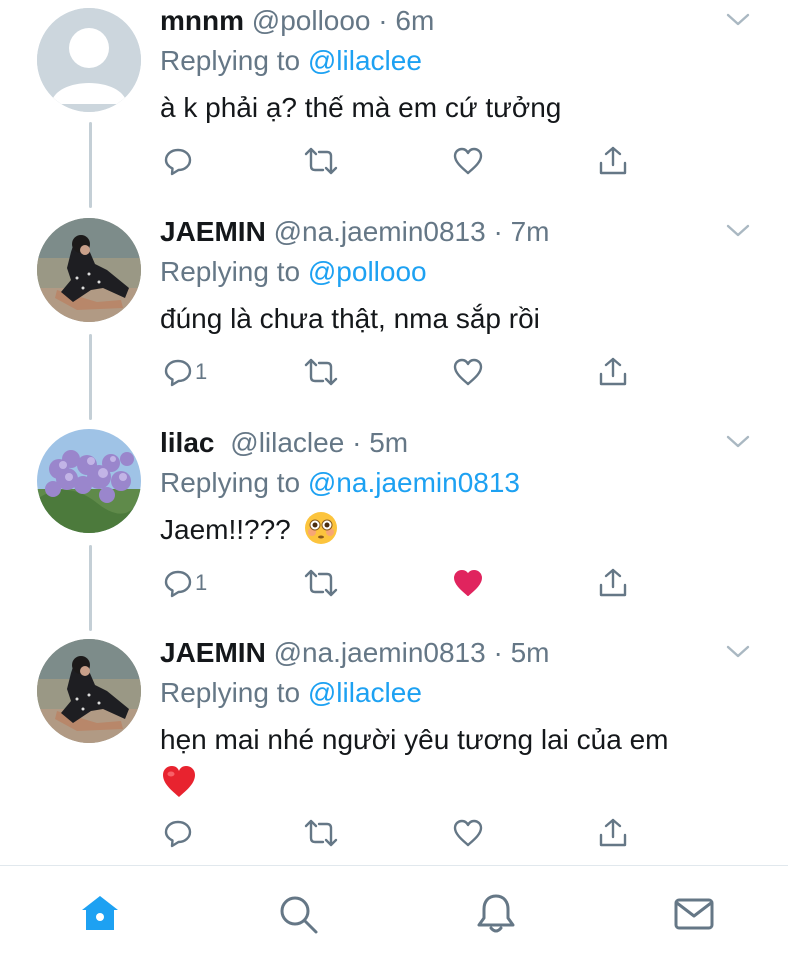  I want to click on flushed-face-emoji-icon, so click(320, 528).